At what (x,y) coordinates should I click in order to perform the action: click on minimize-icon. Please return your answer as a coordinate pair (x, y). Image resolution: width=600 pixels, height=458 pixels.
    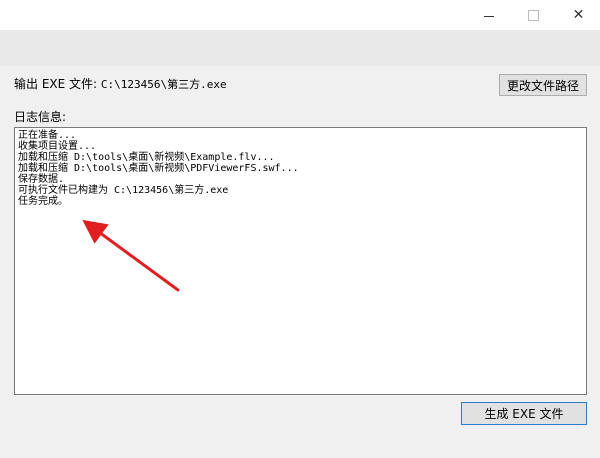
    Looking at the image, I should click on (488, 15).